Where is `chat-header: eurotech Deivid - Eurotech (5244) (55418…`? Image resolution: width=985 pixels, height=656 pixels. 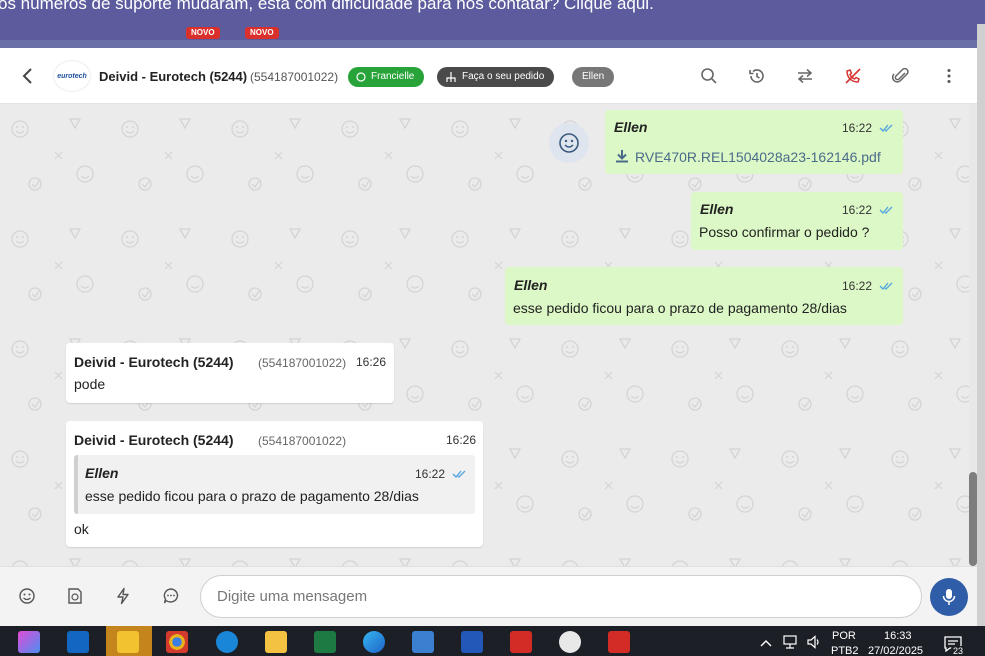
chat-header: eurotech Deivid - Eurotech (5244) (55418… is located at coordinates (488, 76).